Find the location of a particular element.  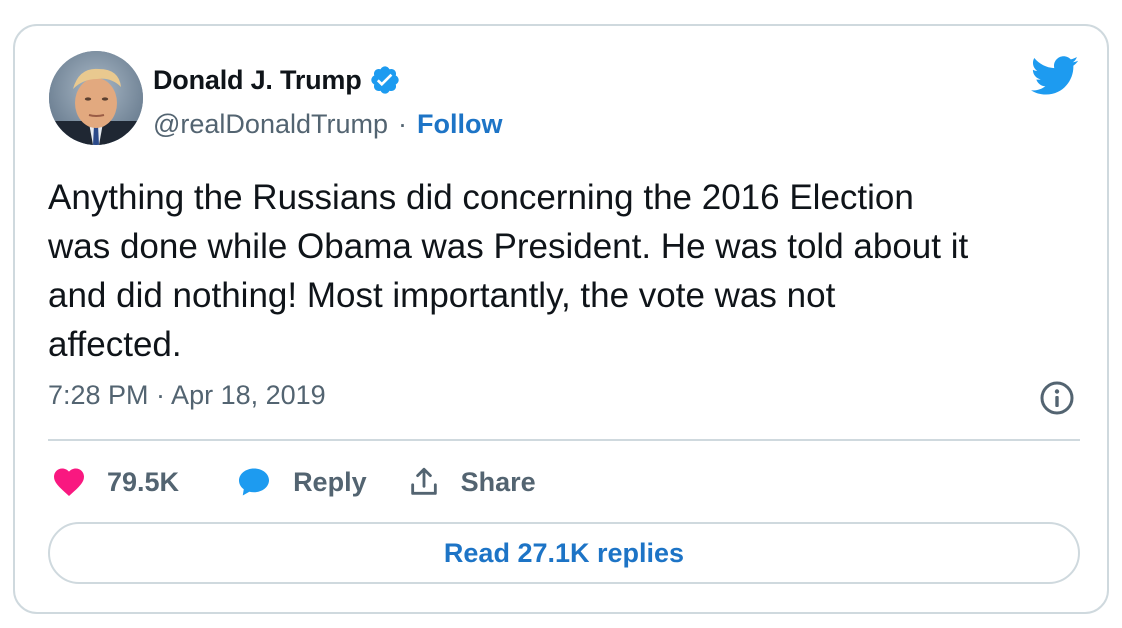

speech-bubble-icon is located at coordinates (254, 482).